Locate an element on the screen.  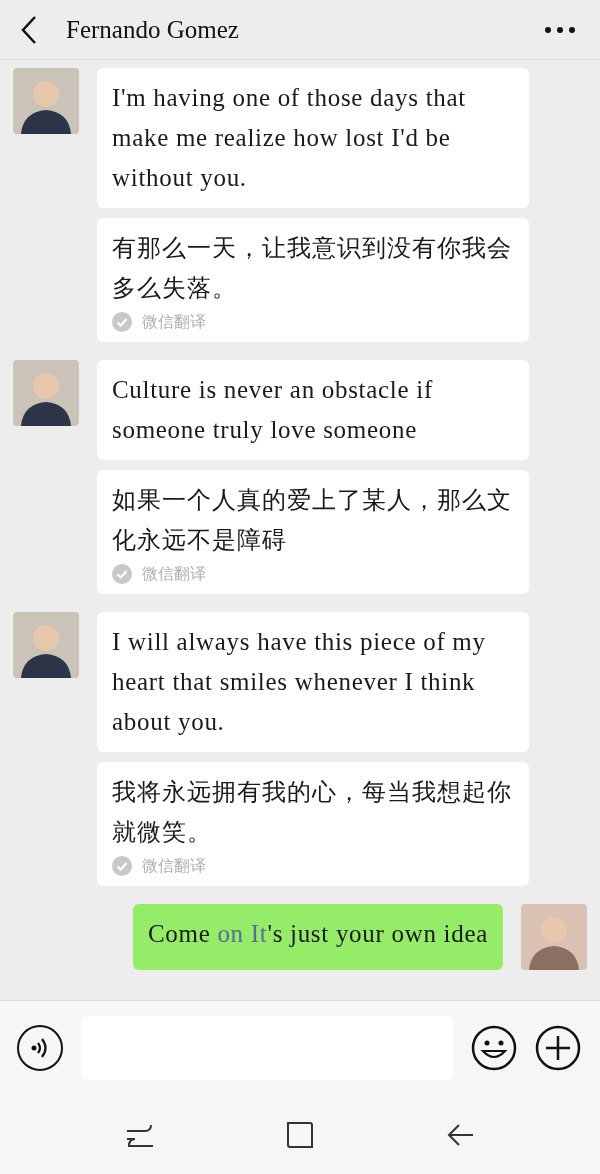
translated-text: 有那么一天，让我意识到没有你我会多么失落。 is located at coordinates (312, 268).